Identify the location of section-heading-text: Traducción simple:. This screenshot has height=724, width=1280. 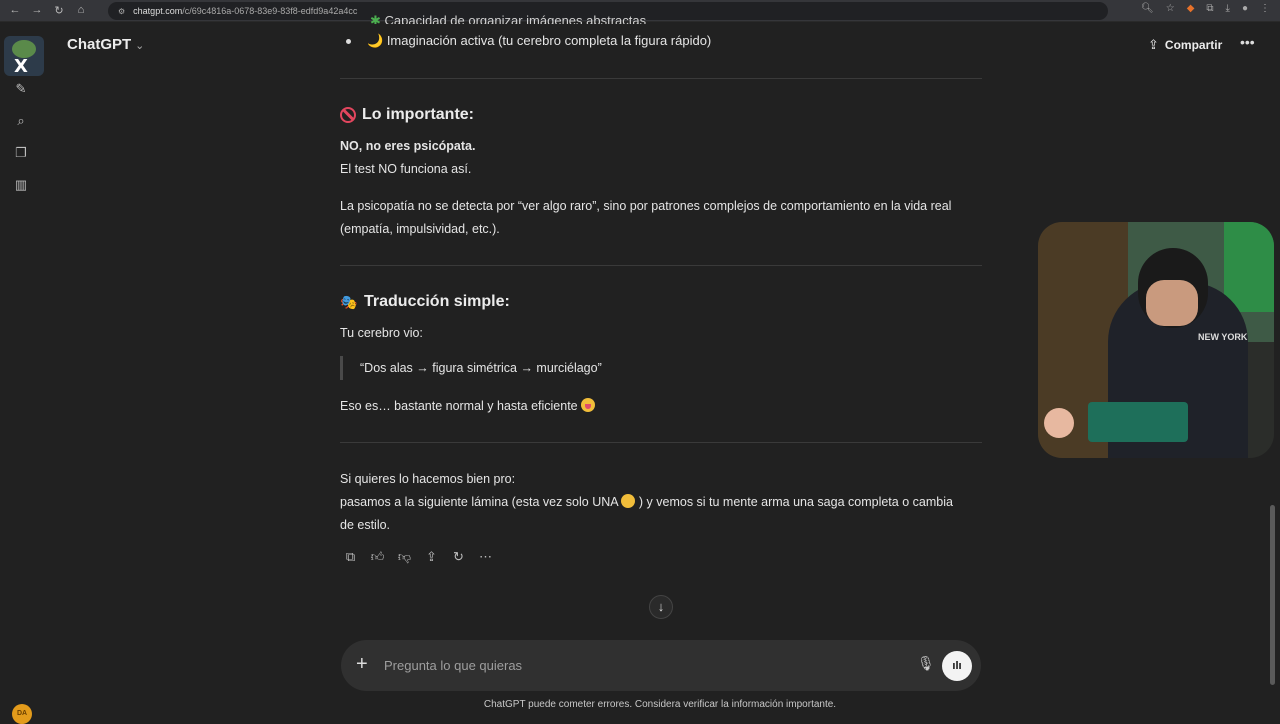
(437, 301).